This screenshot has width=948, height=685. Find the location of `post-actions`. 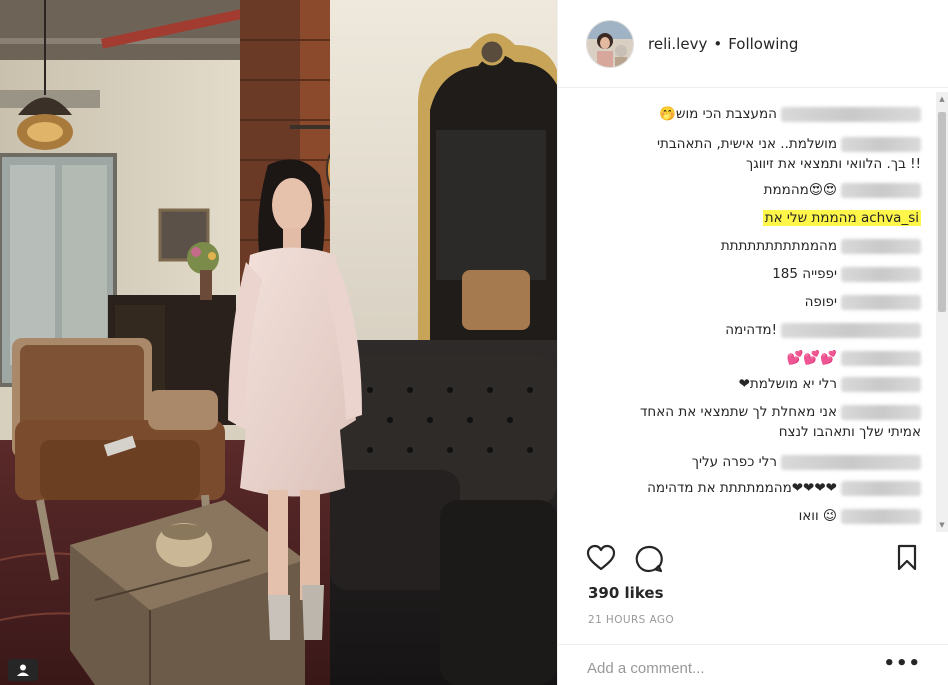

post-actions is located at coordinates (756, 558).